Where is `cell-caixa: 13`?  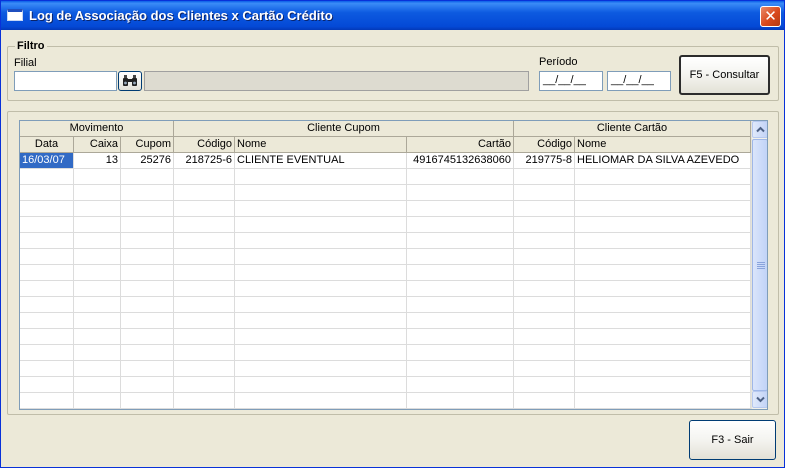 cell-caixa: 13 is located at coordinates (97, 161).